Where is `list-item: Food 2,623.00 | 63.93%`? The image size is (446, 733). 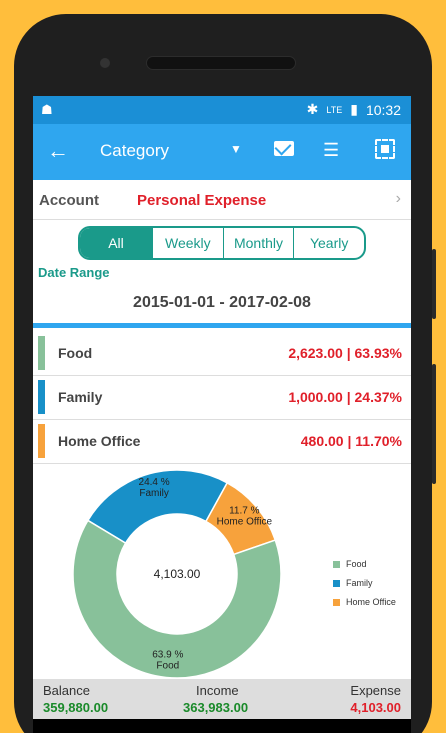 list-item: Food 2,623.00 | 63.93% is located at coordinates (222, 354).